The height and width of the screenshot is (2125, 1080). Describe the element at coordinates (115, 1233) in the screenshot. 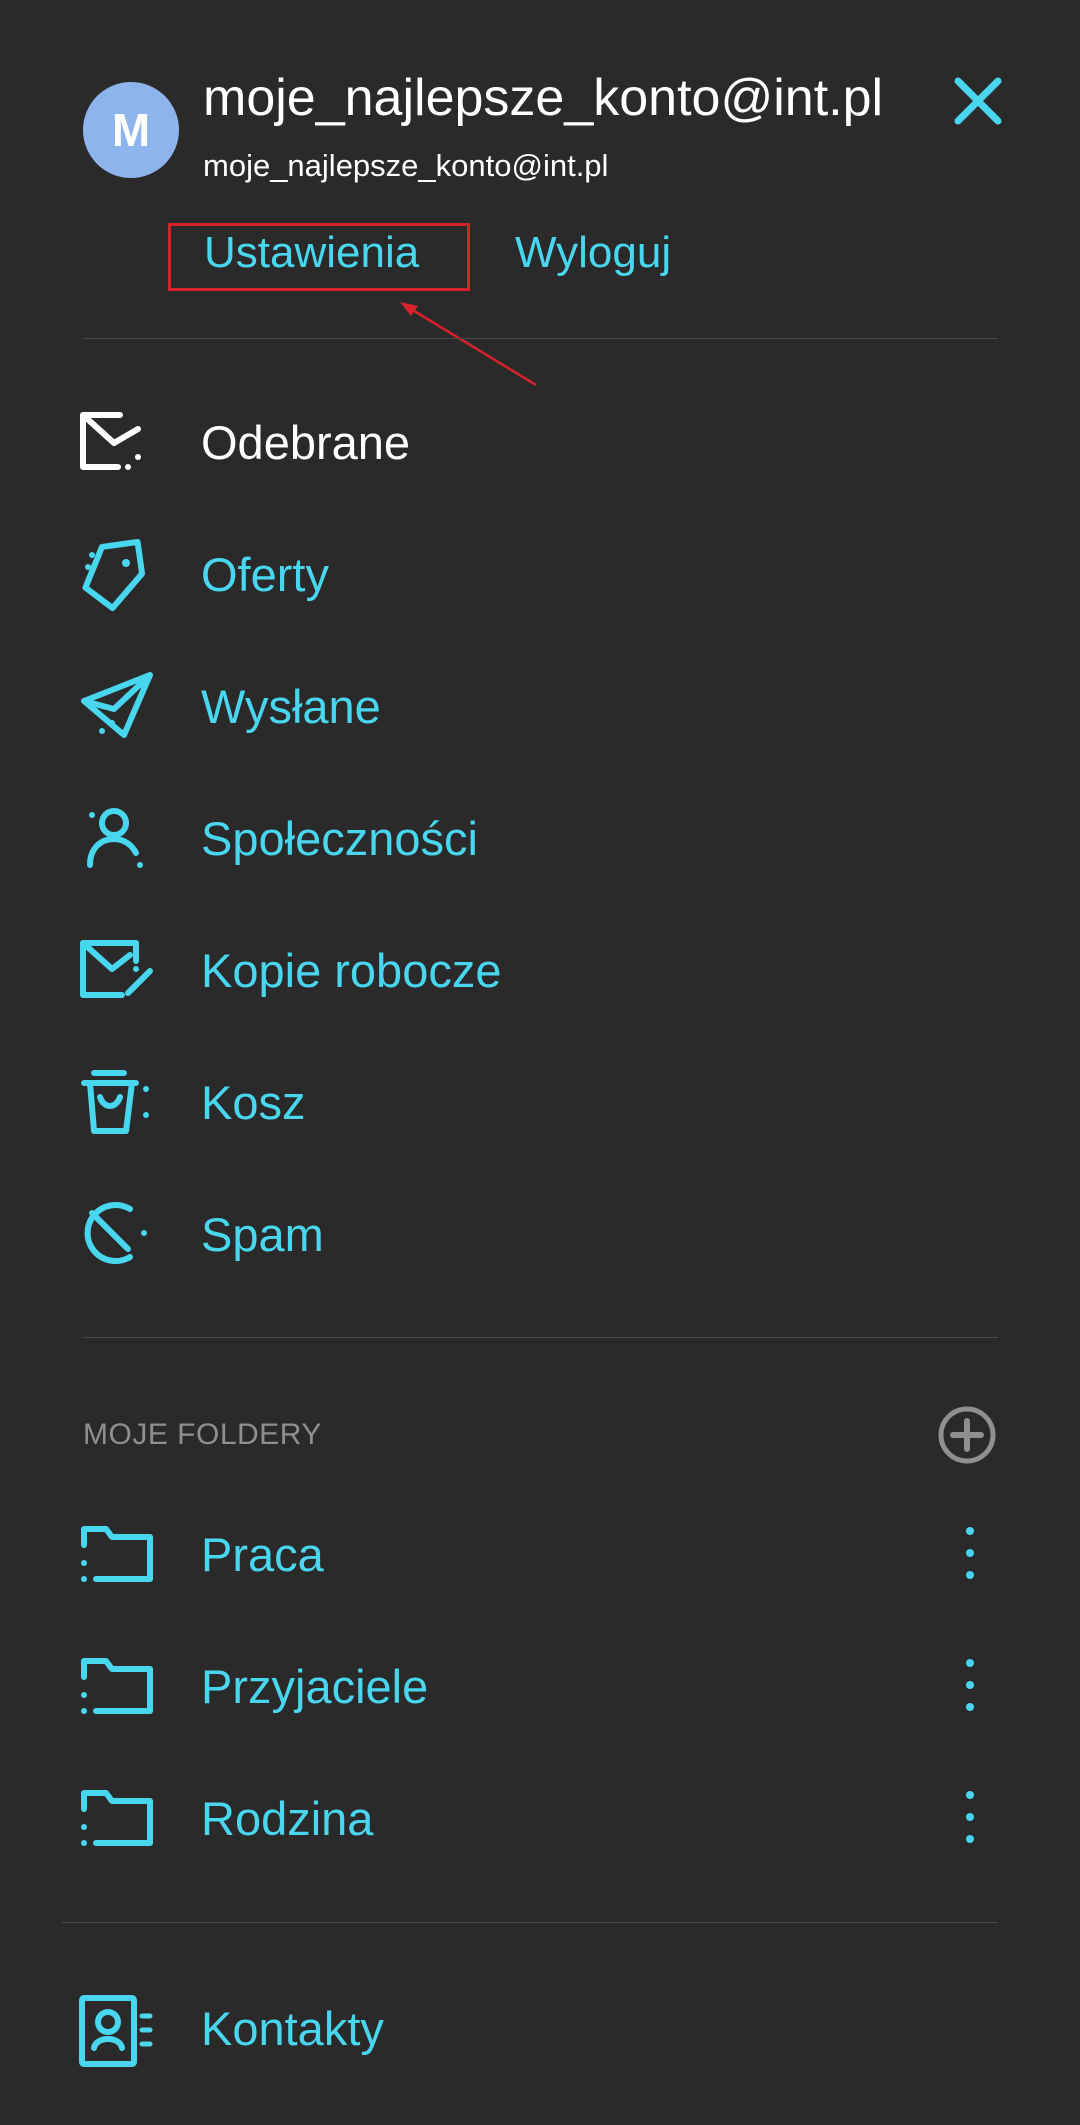

I see `spam-icon` at that location.